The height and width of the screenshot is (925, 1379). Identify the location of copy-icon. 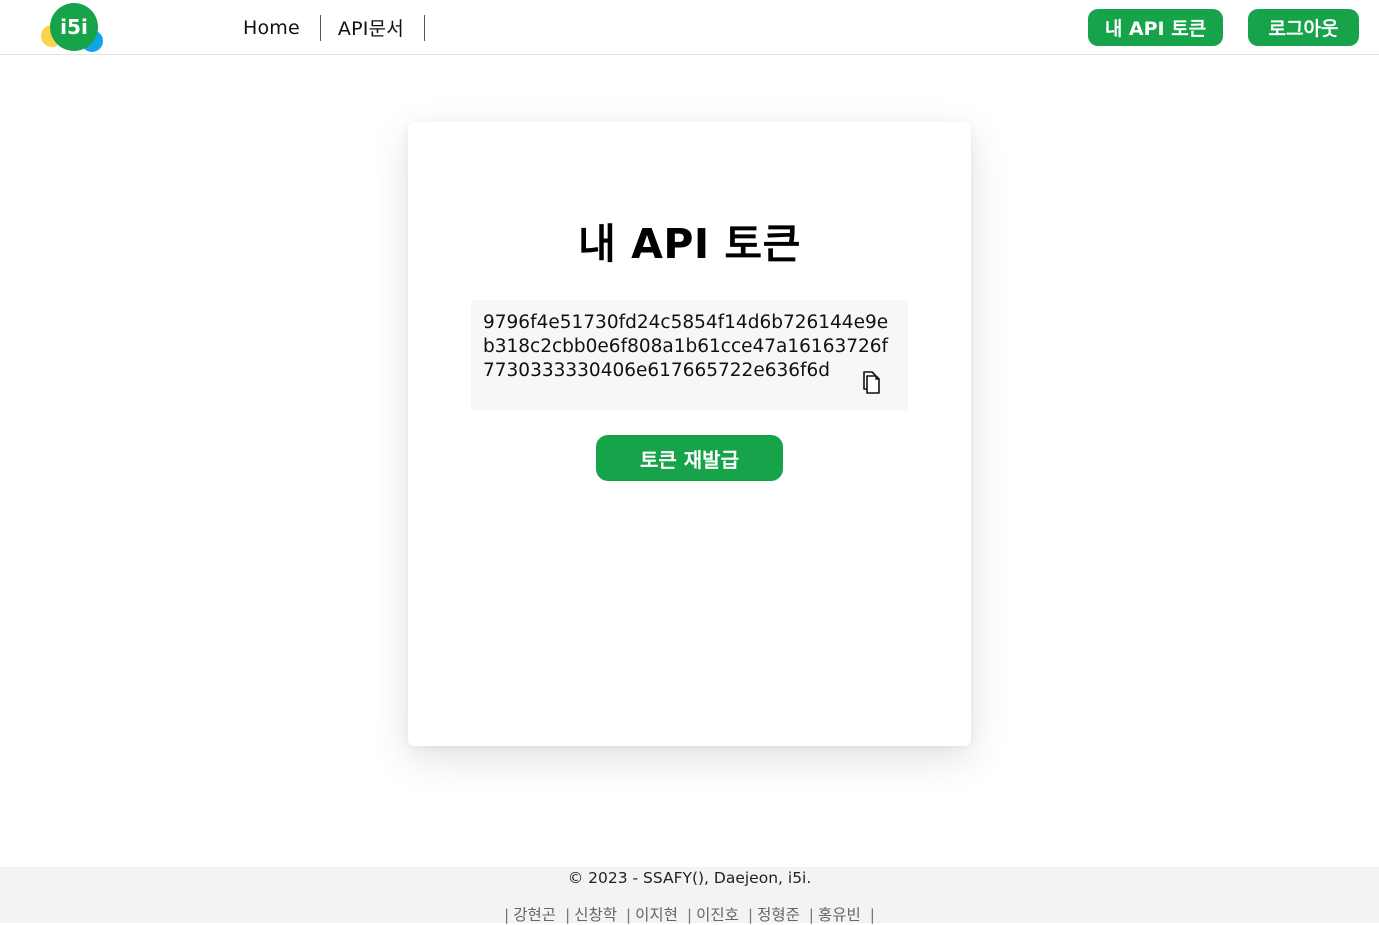
(870, 381).